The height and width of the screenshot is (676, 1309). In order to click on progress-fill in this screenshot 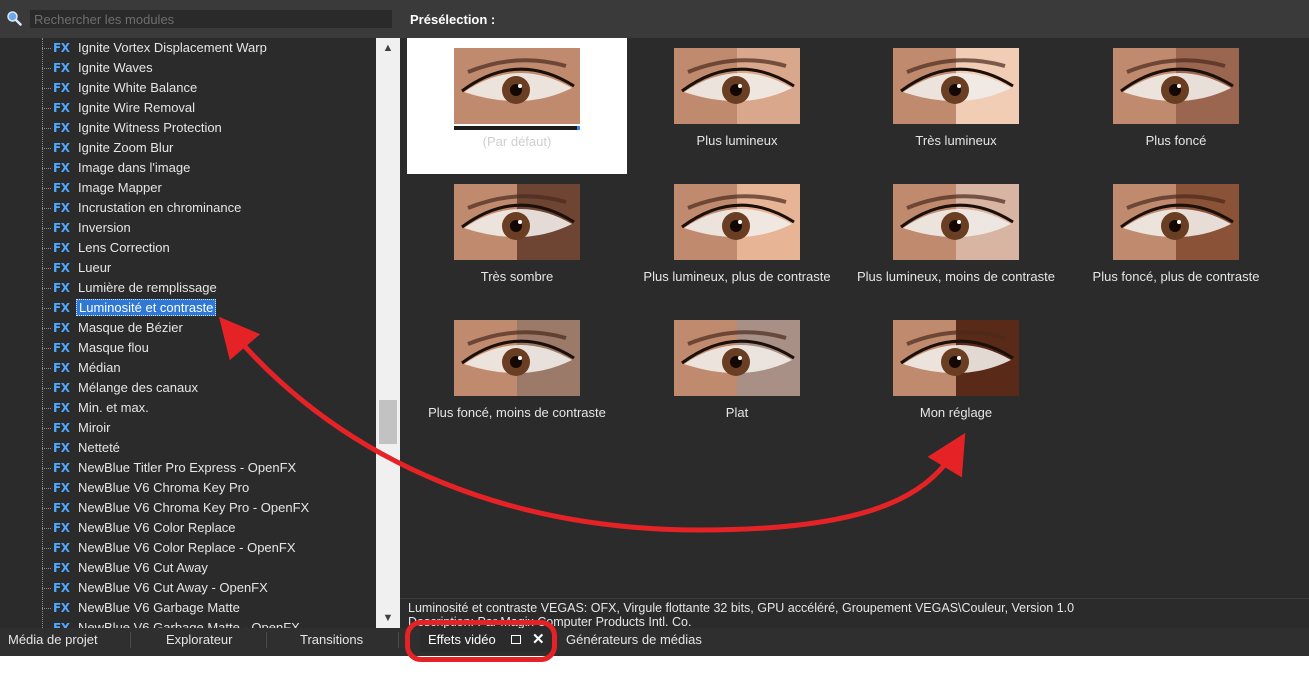, I will do `click(578, 128)`.